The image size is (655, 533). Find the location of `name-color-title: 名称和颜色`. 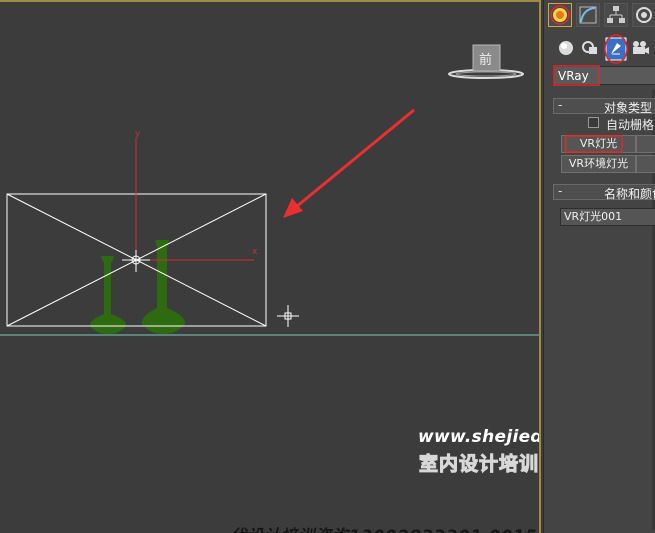

name-color-title: 名称和颜色 is located at coordinates (629, 194).